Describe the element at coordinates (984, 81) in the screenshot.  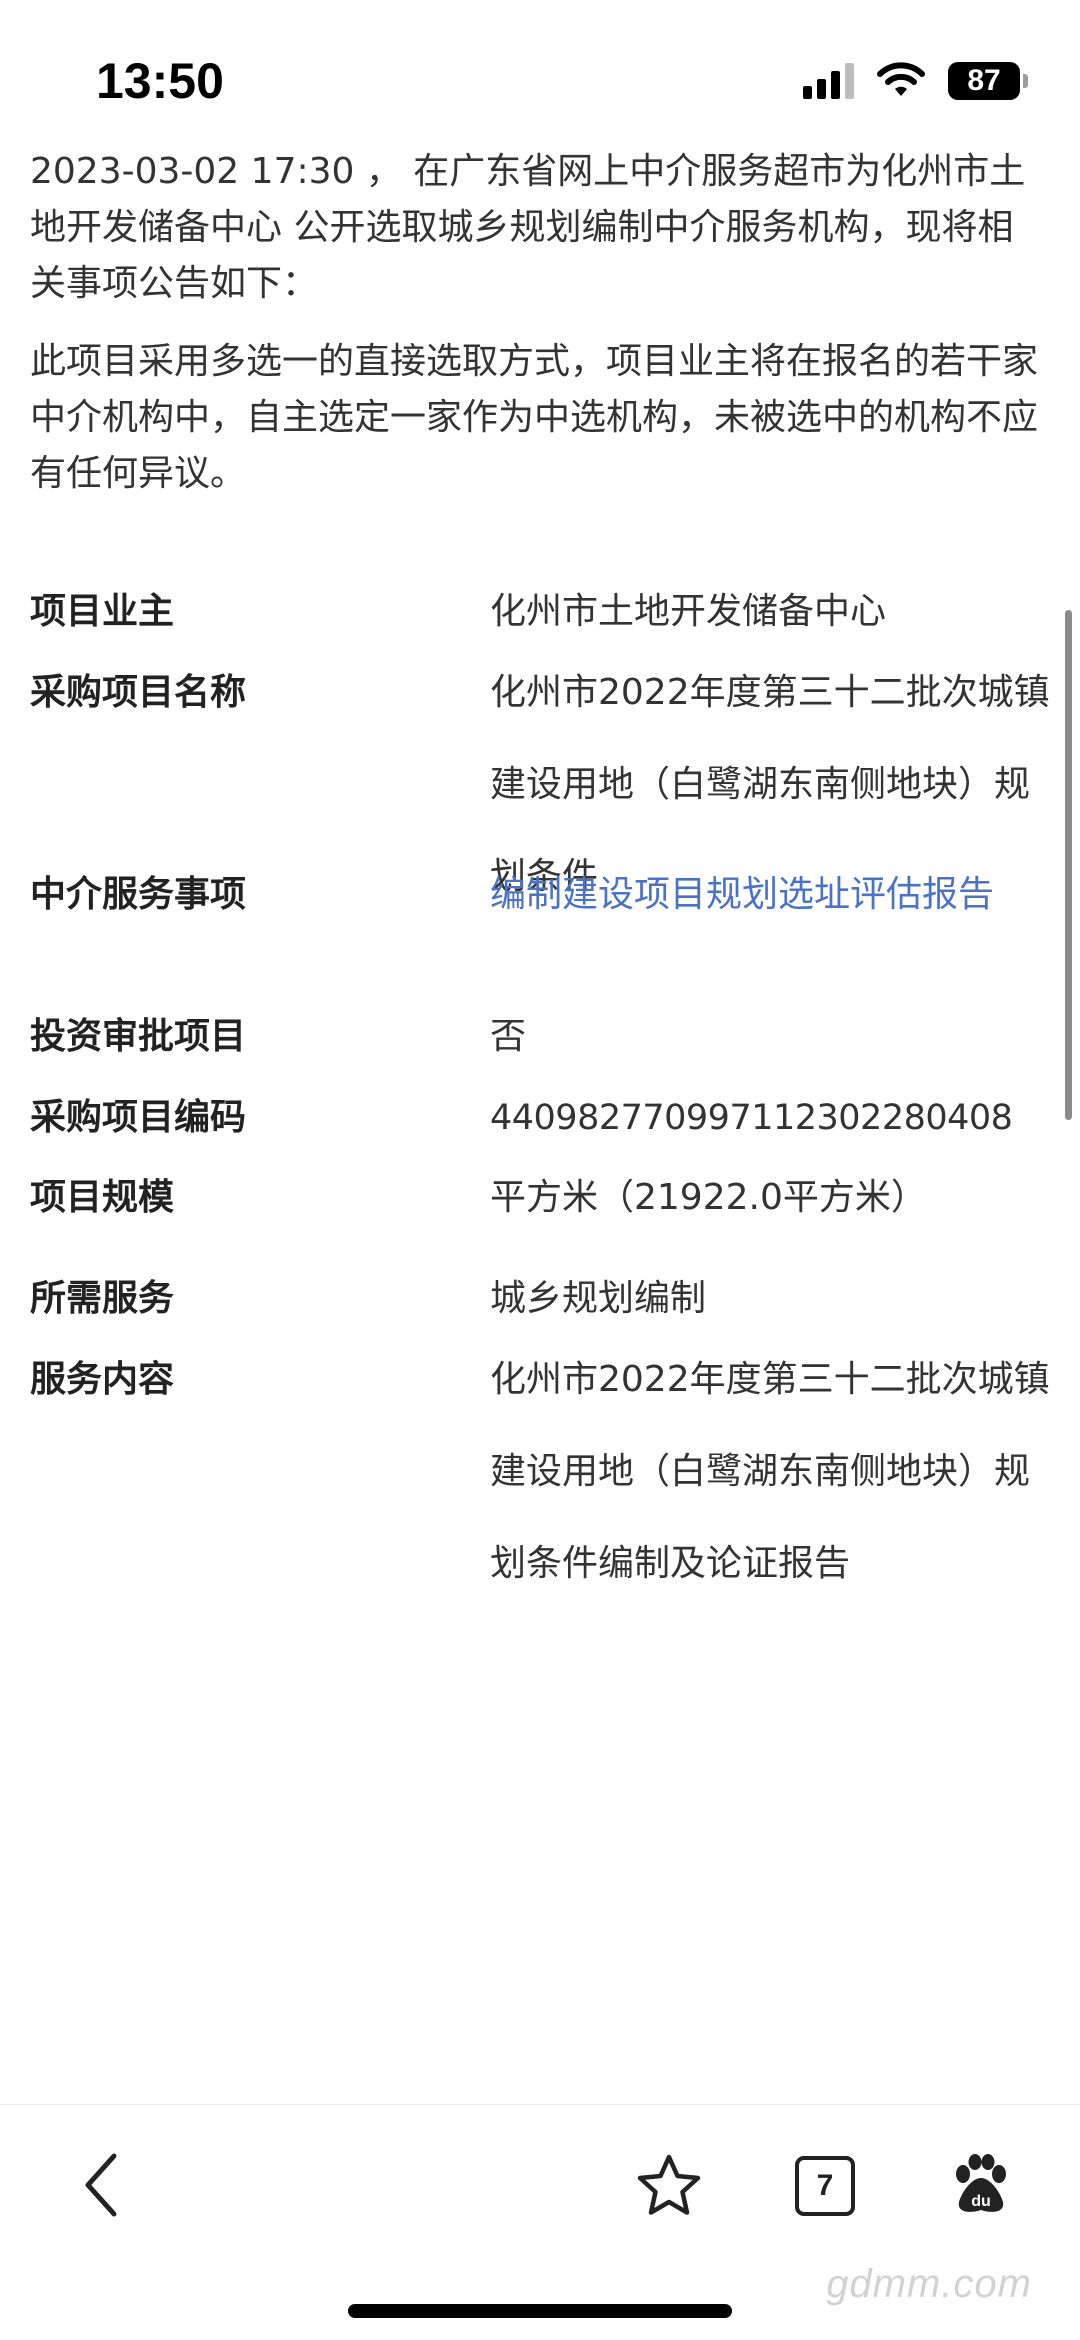
I see `battery-level: 87` at that location.